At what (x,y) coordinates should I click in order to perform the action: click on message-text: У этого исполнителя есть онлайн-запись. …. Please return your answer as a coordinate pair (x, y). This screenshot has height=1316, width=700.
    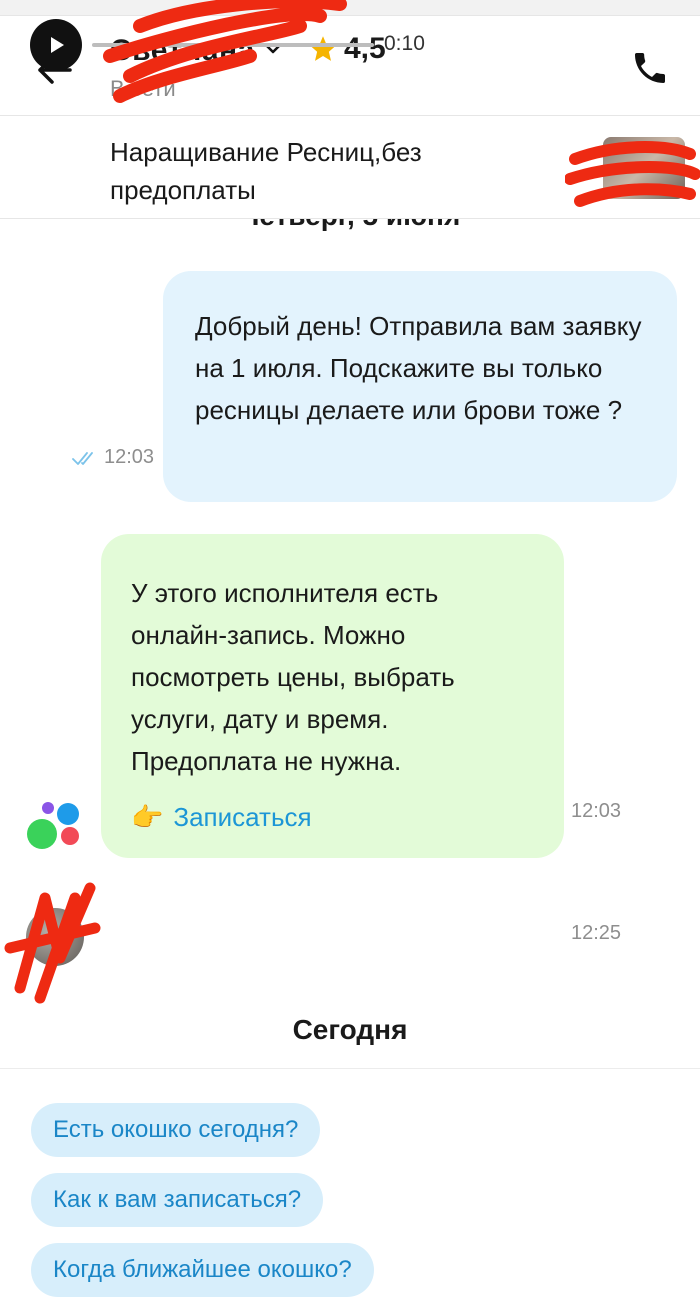
    Looking at the image, I should click on (293, 677).